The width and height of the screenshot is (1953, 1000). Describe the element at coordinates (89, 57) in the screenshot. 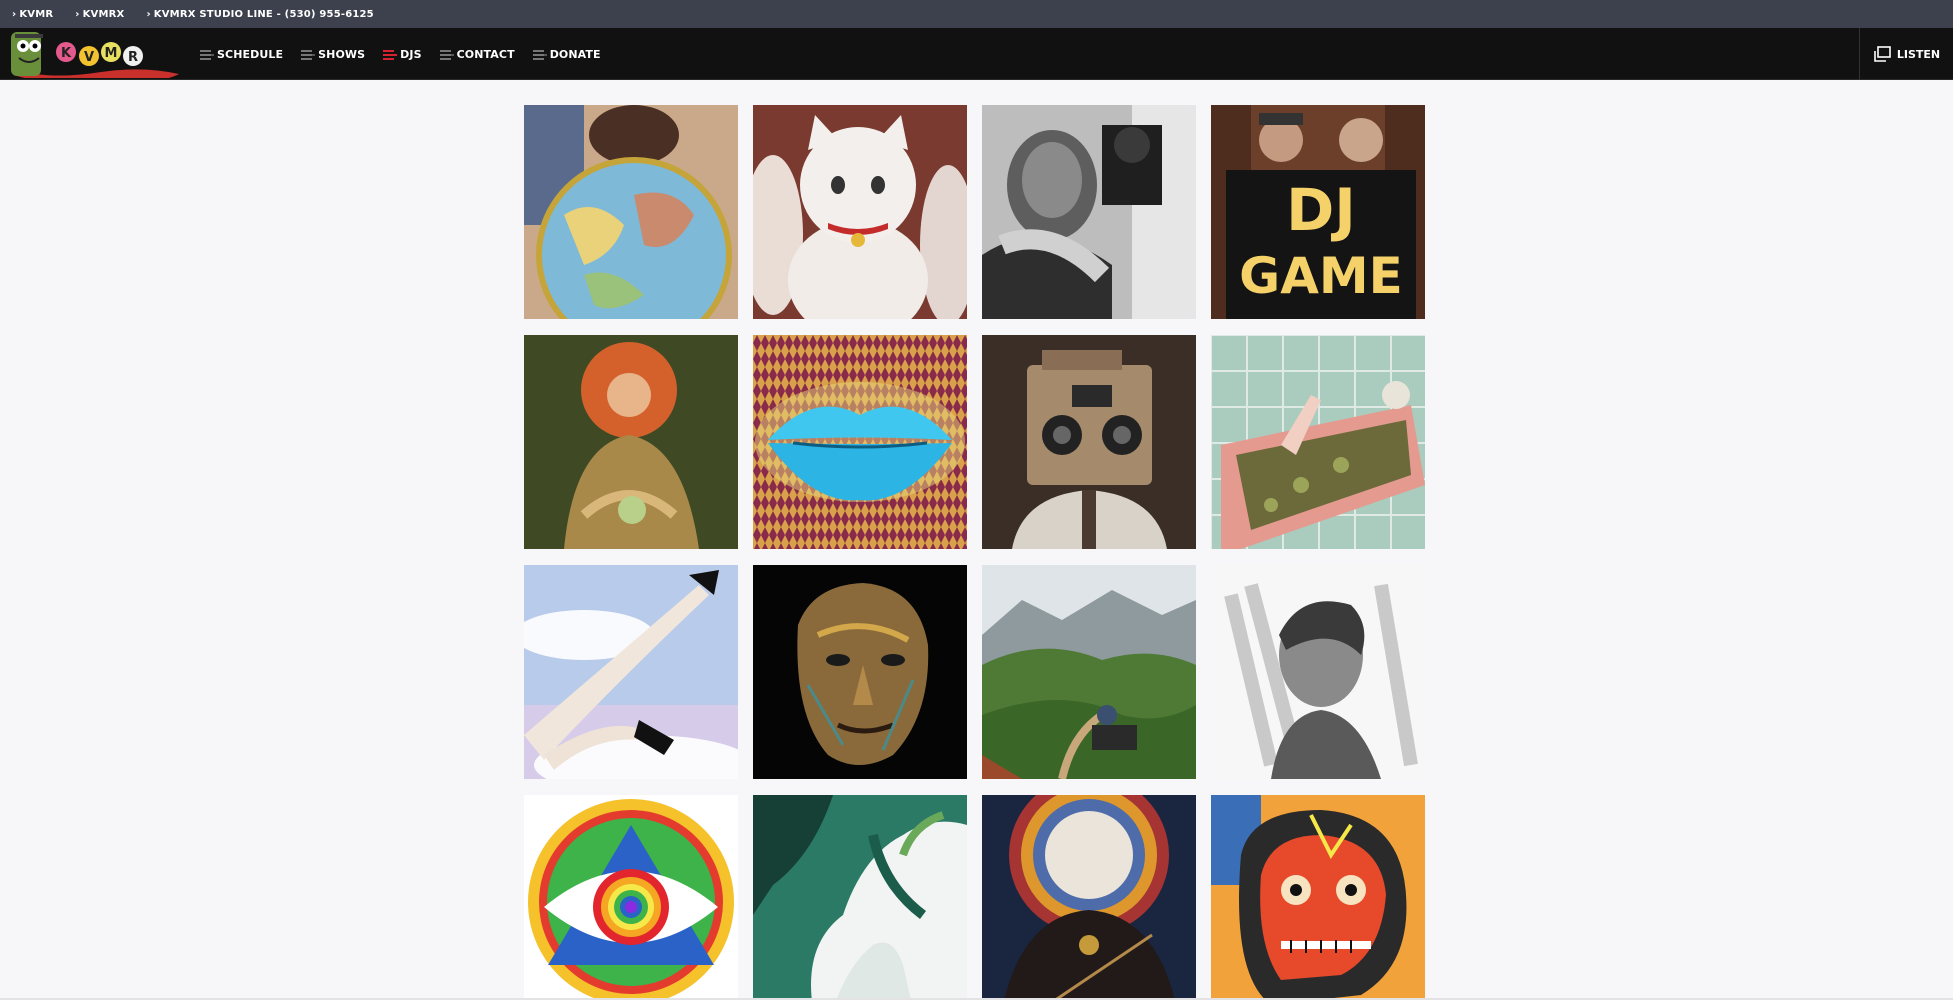

I see `svg-text: V` at that location.